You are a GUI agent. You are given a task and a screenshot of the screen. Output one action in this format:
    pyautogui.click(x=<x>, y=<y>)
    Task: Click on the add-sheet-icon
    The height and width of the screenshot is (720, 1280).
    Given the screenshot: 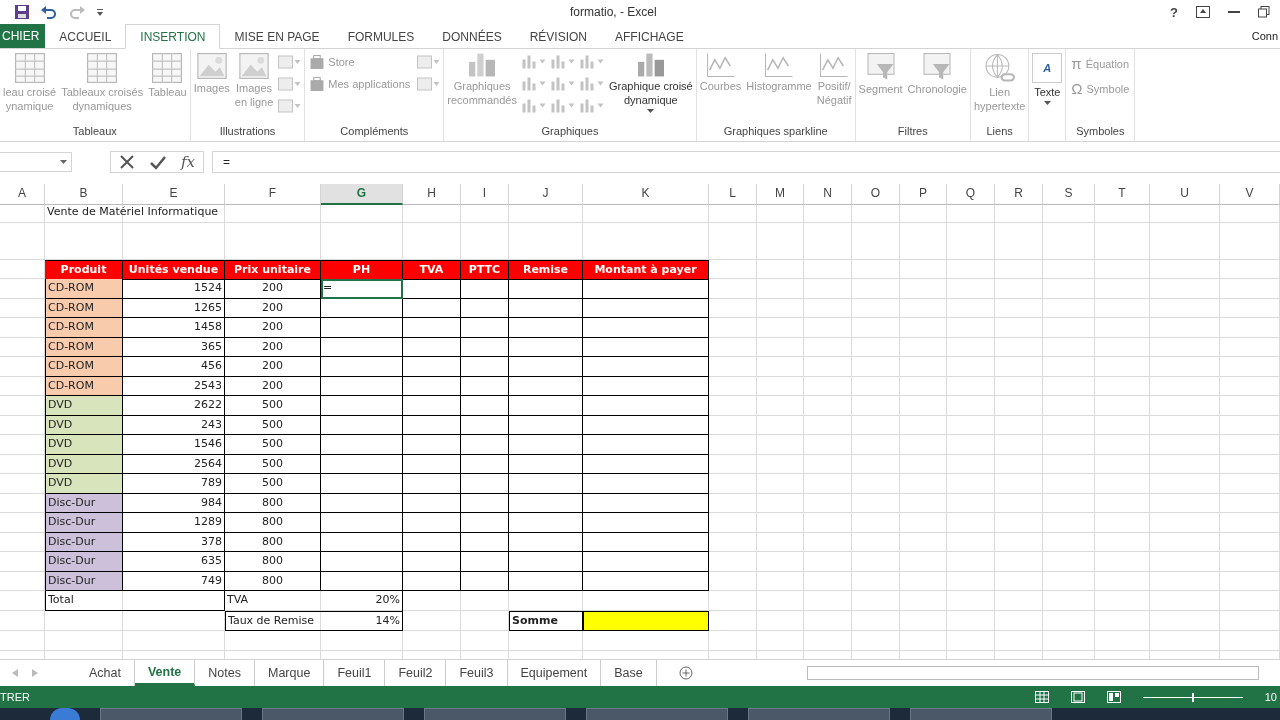 What is the action you would take?
    pyautogui.click(x=685, y=673)
    